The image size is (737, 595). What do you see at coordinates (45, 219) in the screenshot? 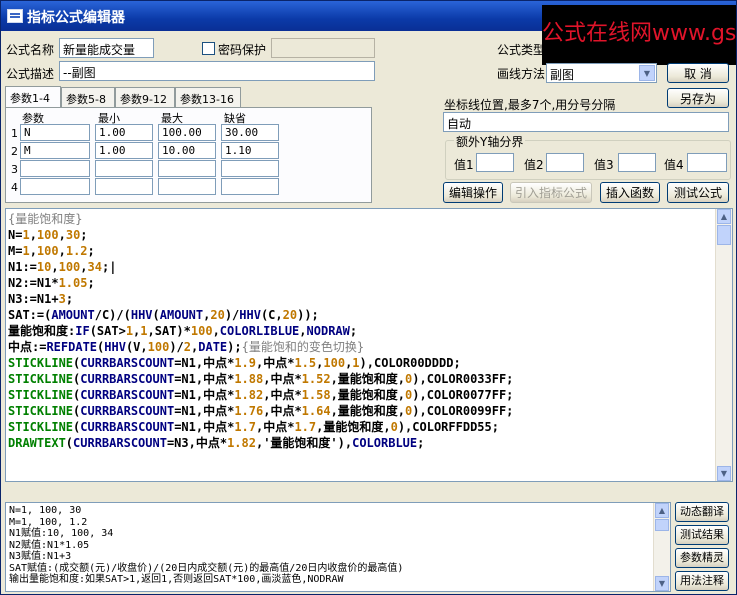
I see `code-line: {量能饱和度}` at bounding box center [45, 219].